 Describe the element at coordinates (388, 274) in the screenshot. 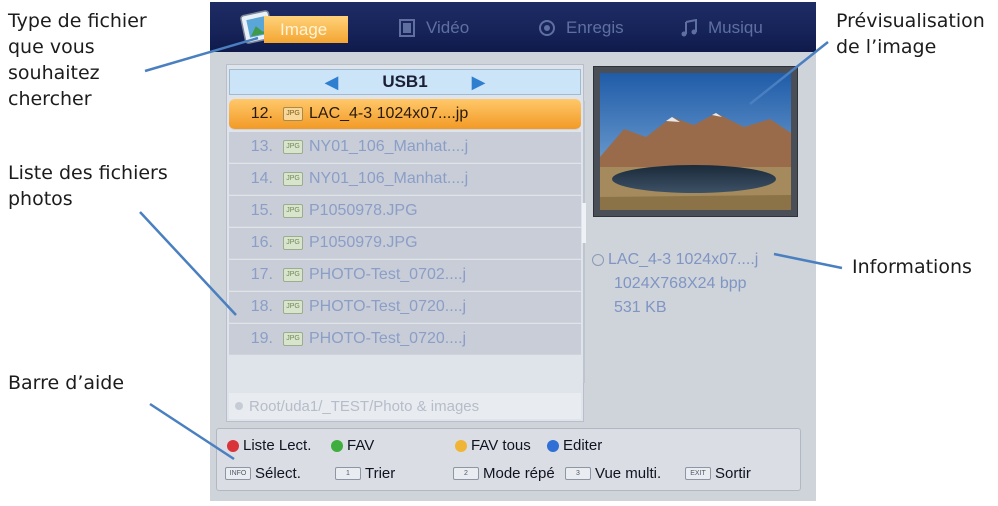

I see `file-name: PHOTO-Test_0702....j` at that location.